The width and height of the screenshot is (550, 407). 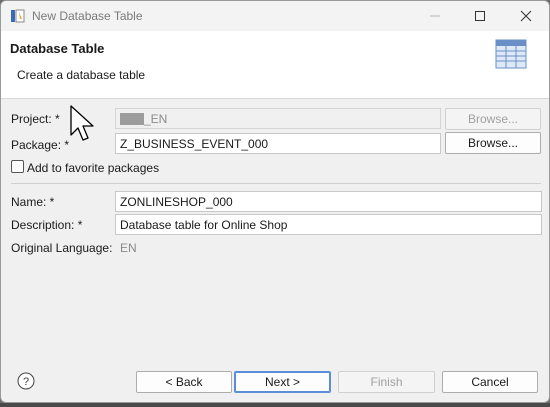 I want to click on database-table-icon, so click(x=511, y=54).